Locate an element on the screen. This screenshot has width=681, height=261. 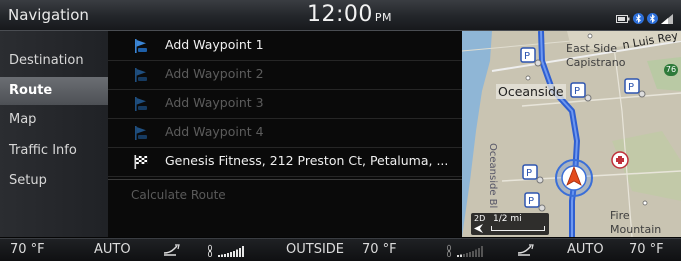
map-label-city: Oceanside is located at coordinates (531, 91).